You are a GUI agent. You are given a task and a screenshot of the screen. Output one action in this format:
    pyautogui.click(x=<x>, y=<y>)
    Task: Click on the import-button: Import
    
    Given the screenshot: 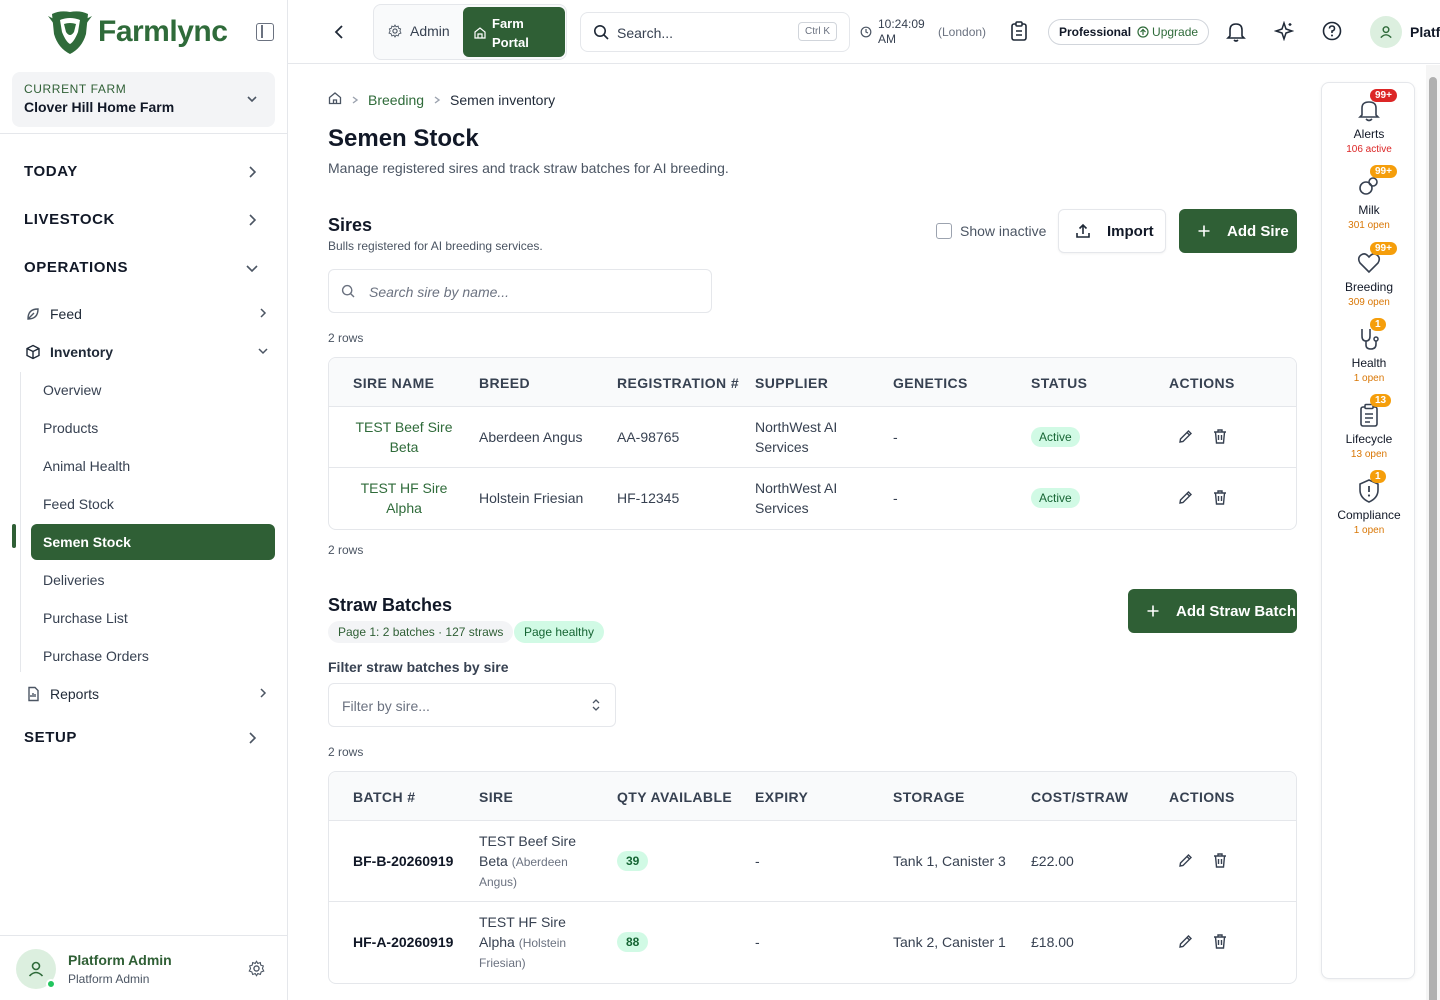 What is the action you would take?
    pyautogui.click(x=1112, y=231)
    